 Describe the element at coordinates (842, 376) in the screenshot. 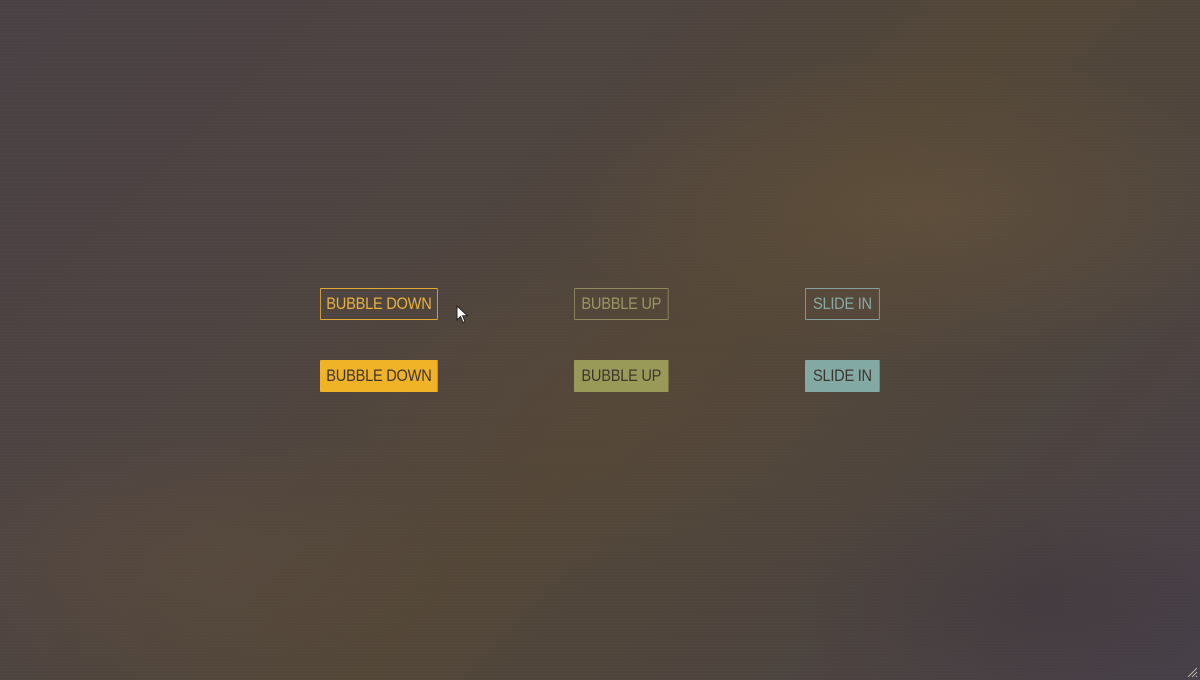

I see `slide-in-filled-button: SLIDE IN` at that location.